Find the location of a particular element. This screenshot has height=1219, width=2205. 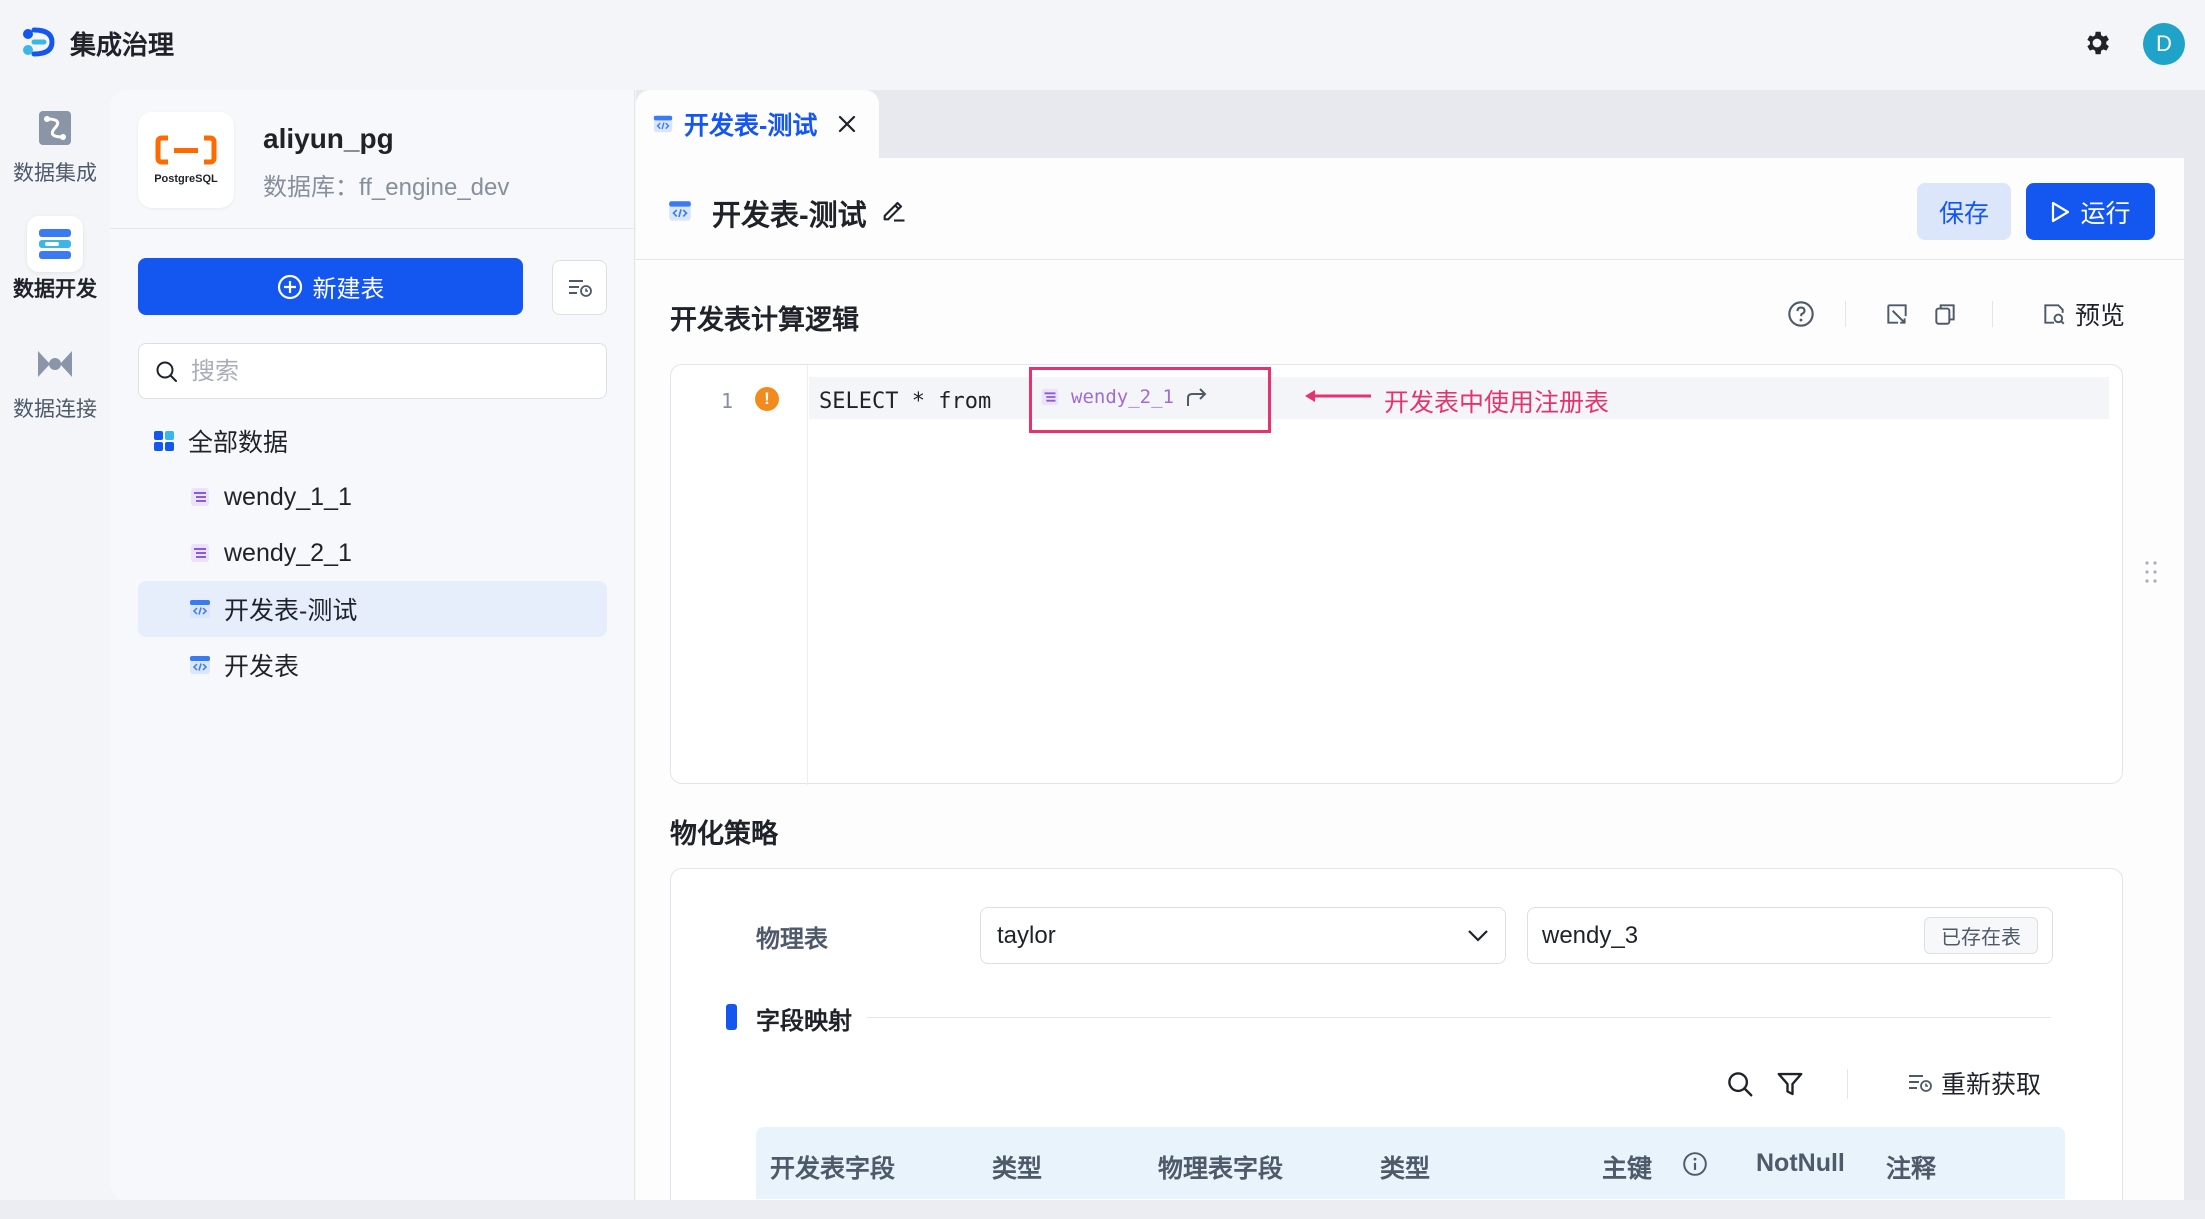

tree-root-label: 全部数据 is located at coordinates (238, 443).